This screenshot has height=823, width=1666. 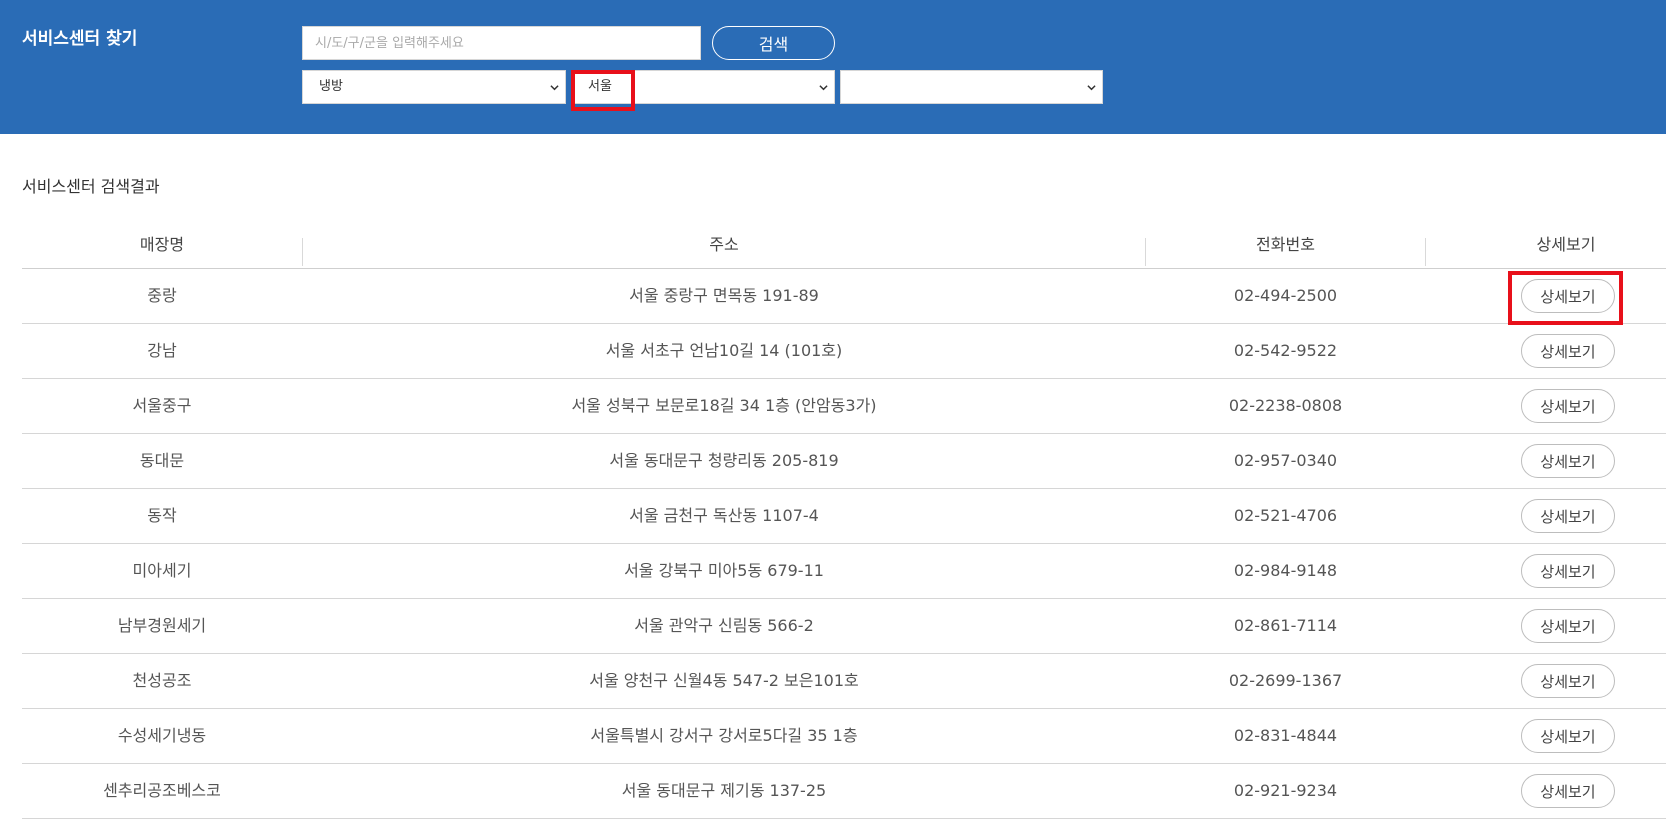 What do you see at coordinates (1566, 244) in the screenshot?
I see `column-header-detail: 상세보기` at bounding box center [1566, 244].